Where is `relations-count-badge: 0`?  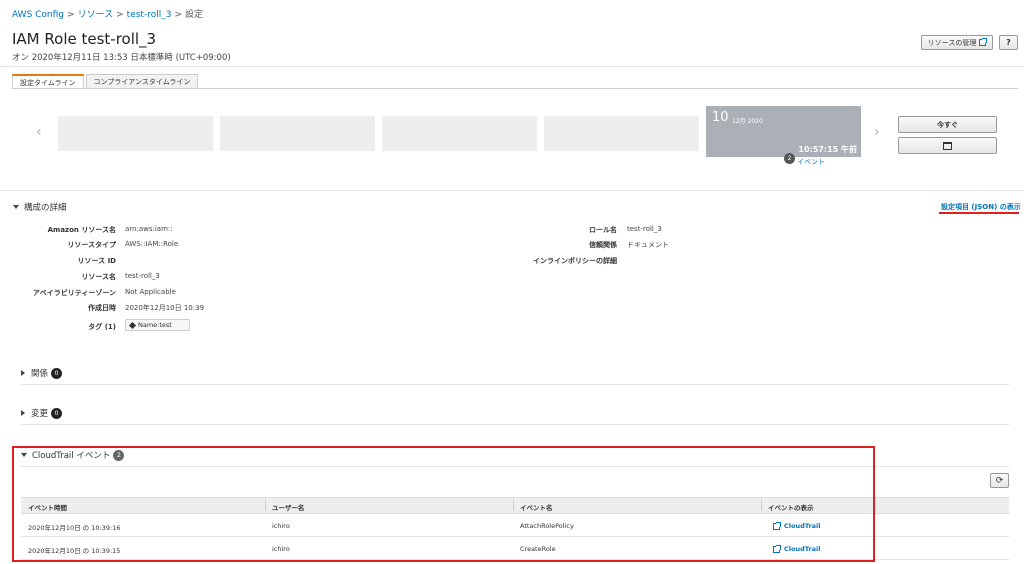 relations-count-badge: 0 is located at coordinates (57, 373).